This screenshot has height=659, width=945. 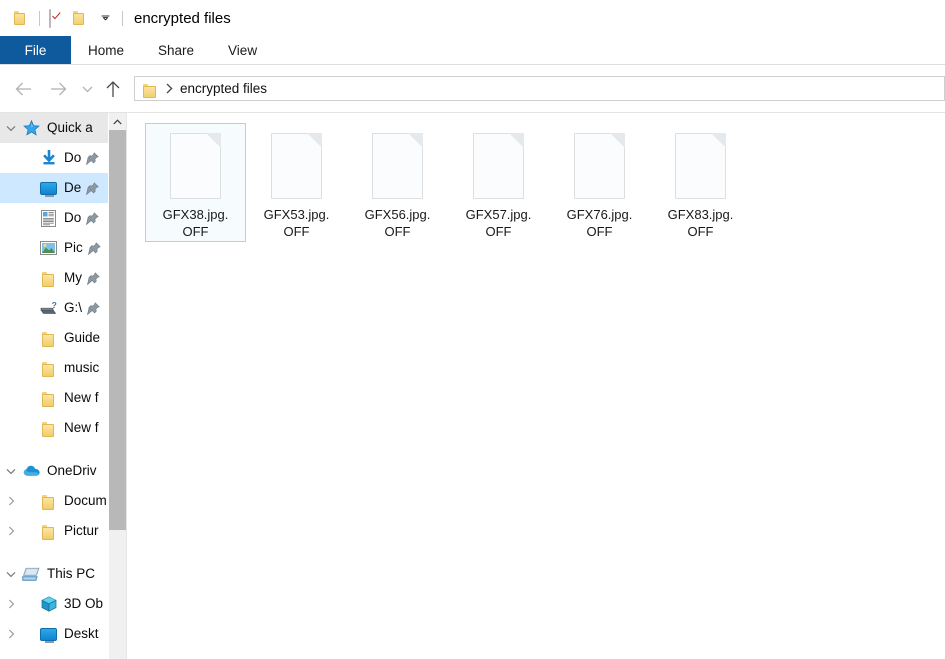 I want to click on sidebar-item-music: music, so click(x=54, y=368).